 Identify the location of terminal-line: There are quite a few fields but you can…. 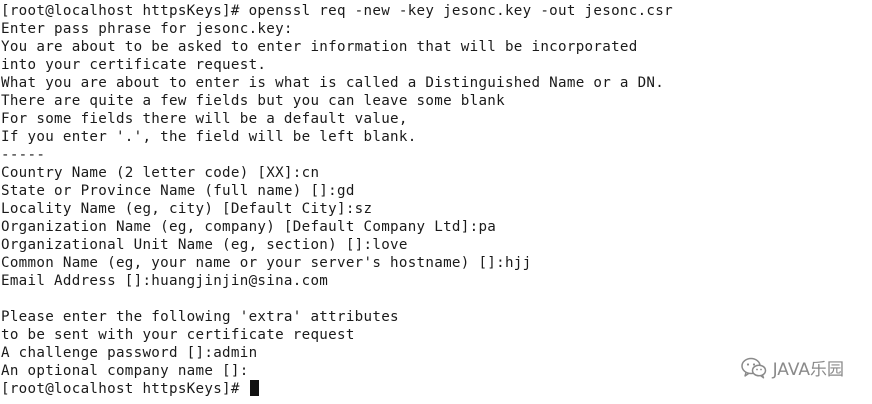
(253, 101).